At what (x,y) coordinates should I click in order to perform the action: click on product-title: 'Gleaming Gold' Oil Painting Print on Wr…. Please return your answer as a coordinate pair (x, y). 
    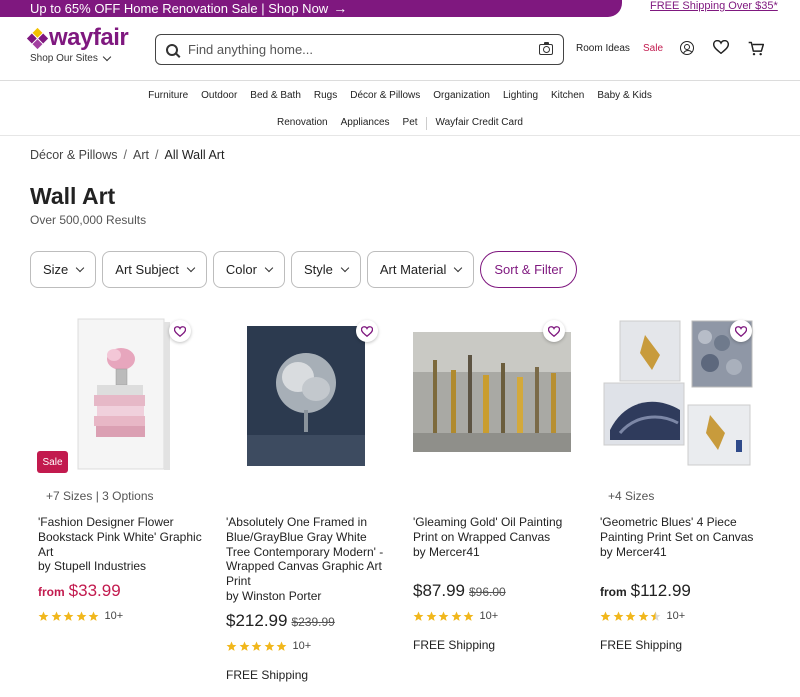
    Looking at the image, I should click on (495, 537).